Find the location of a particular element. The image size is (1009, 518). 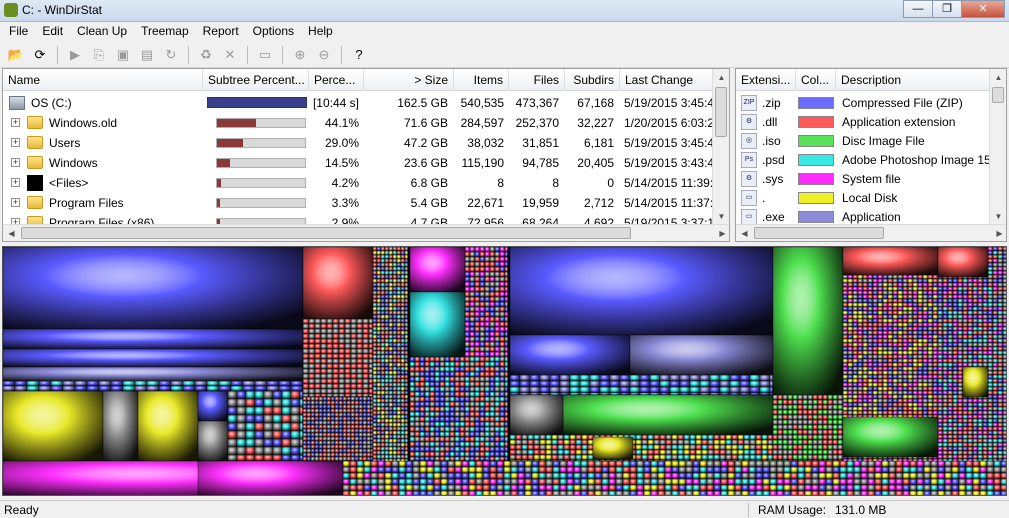

extension-horizontal-scrollbar: ◀ ▶ is located at coordinates (871, 232).